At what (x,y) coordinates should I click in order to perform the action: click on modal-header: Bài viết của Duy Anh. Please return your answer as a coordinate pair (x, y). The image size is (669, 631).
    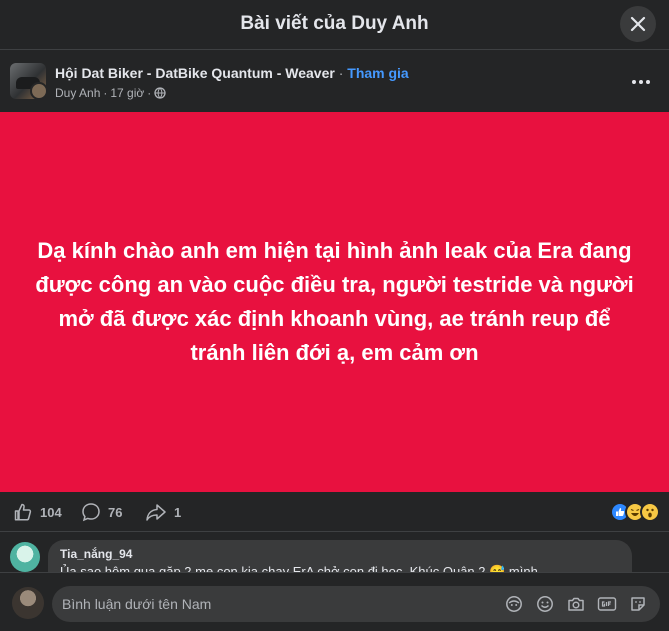
    Looking at the image, I should click on (334, 25).